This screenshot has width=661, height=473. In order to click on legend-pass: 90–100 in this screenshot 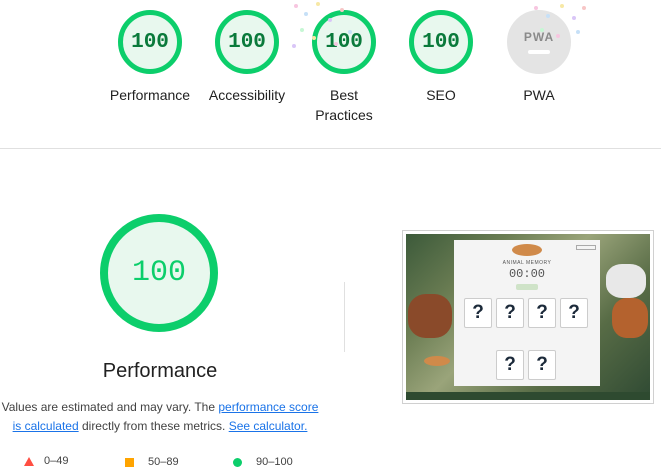, I will do `click(263, 462)`.